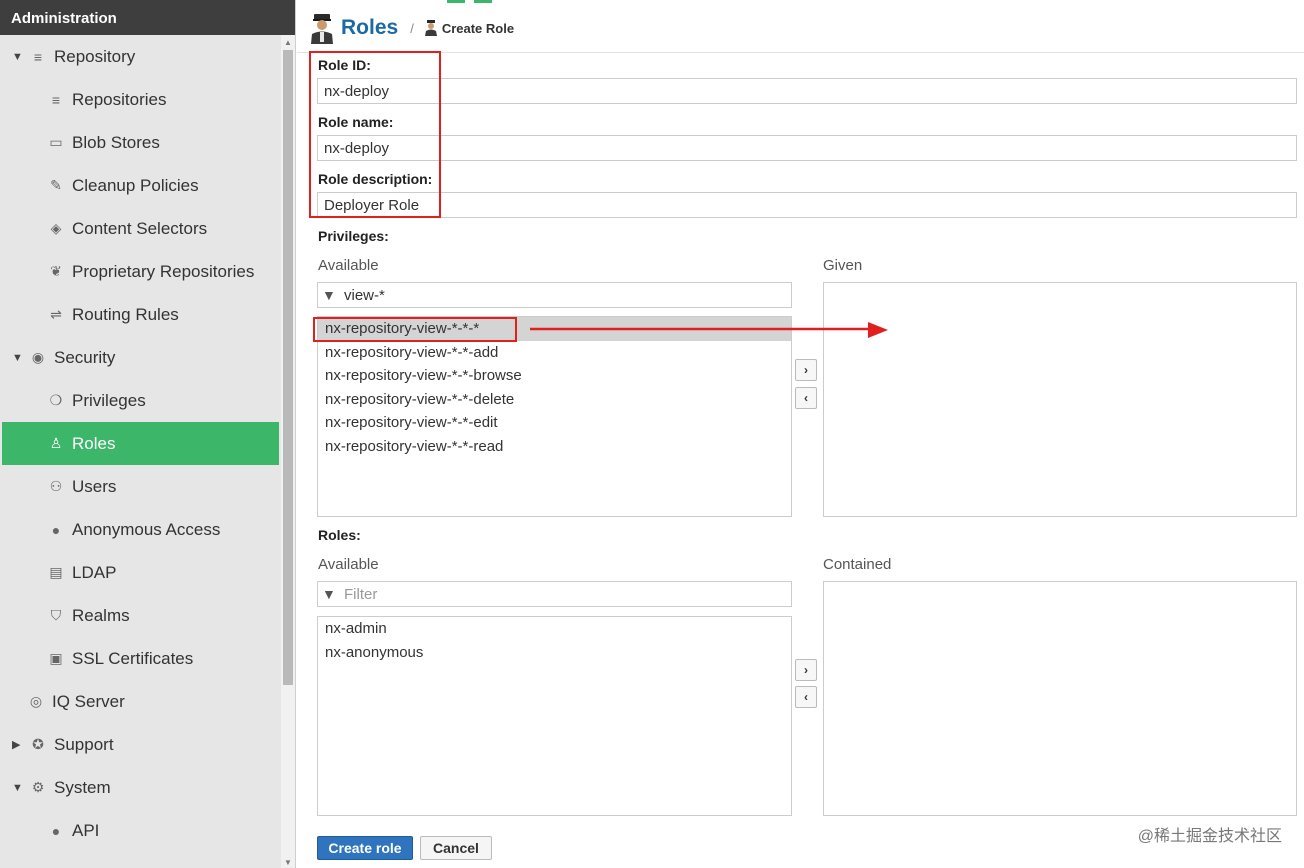  What do you see at coordinates (140, 185) in the screenshot?
I see `sidebar-item-cleanup-policies: ✎ Cleanup Policies` at bounding box center [140, 185].